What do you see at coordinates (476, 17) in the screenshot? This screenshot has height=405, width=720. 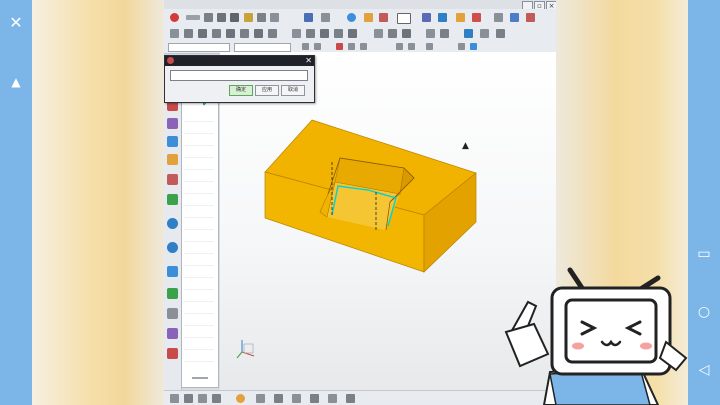 I see `point-icon` at bounding box center [476, 17].